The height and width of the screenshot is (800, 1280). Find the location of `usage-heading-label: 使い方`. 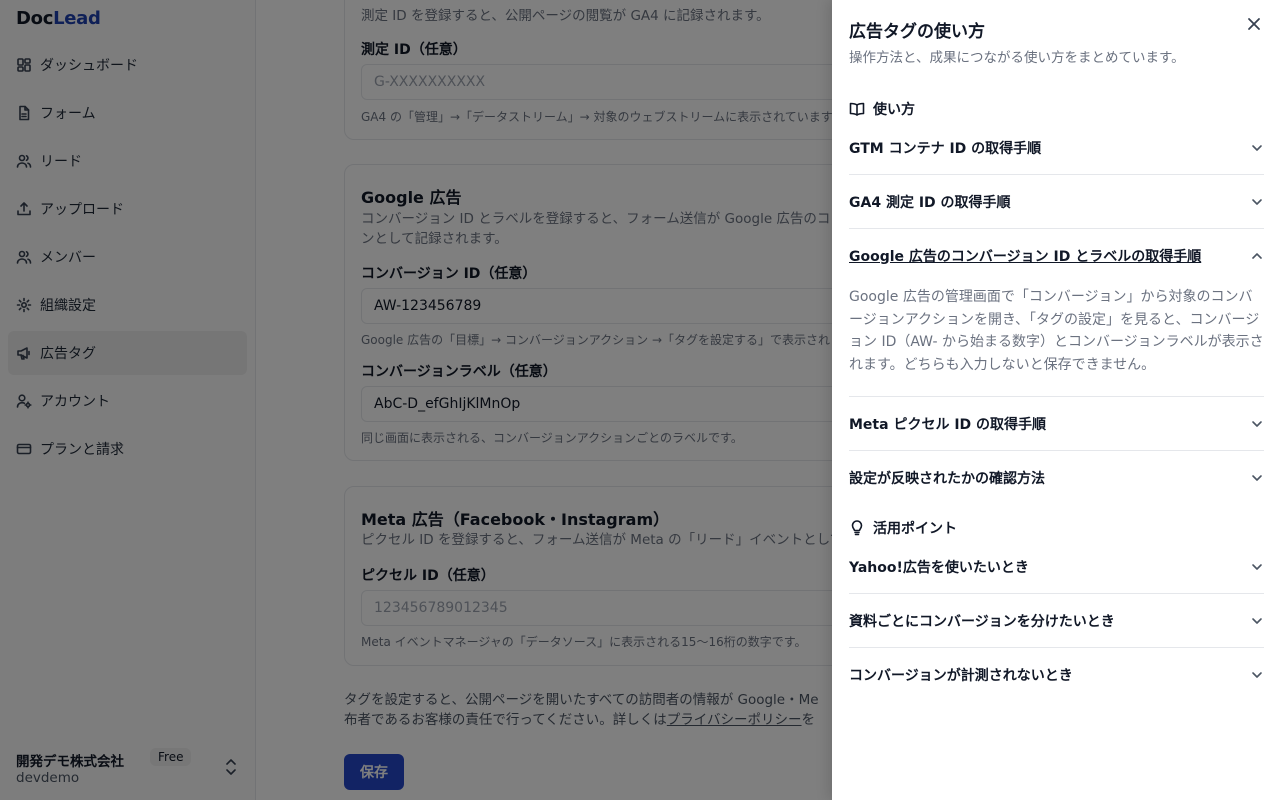

usage-heading-label: 使い方 is located at coordinates (894, 110).